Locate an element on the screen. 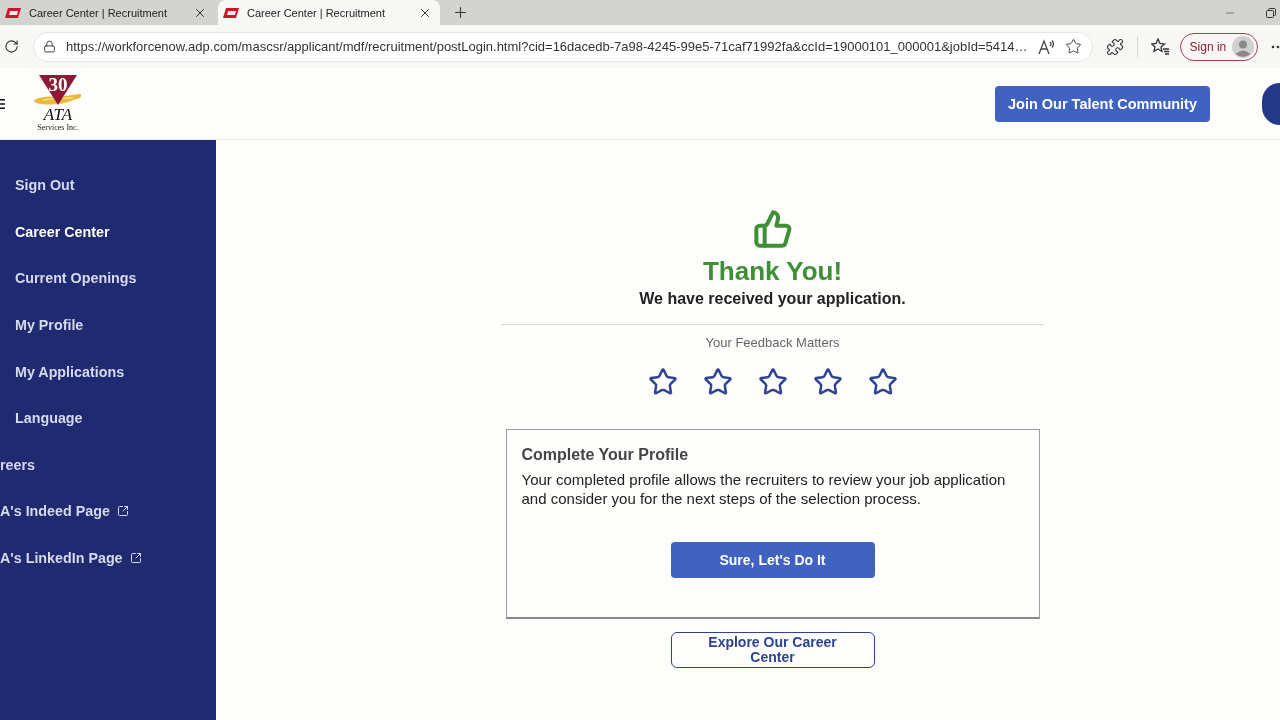 The image size is (1280, 720). explore-career-center-button: Explore Our Career Center is located at coordinates (772, 650).